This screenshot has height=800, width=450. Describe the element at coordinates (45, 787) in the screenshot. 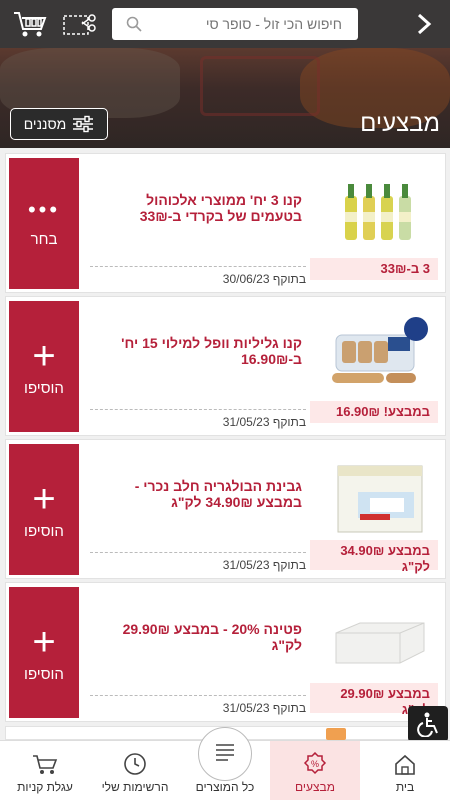

I see `nav-label: עגלת קניות` at that location.